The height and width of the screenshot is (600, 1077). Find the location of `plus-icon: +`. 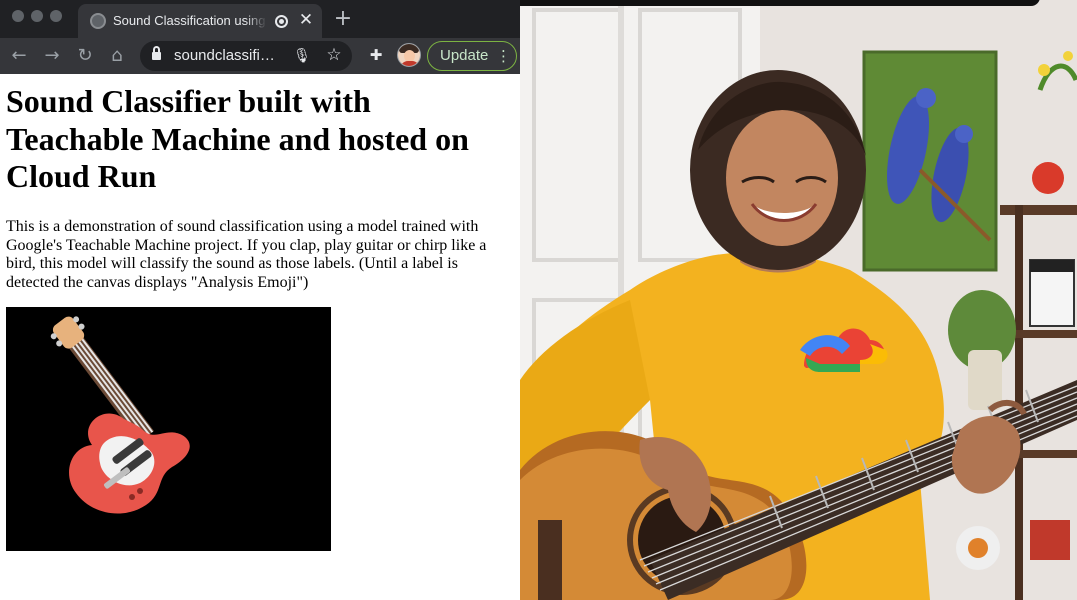

plus-icon: + is located at coordinates (343, 19).